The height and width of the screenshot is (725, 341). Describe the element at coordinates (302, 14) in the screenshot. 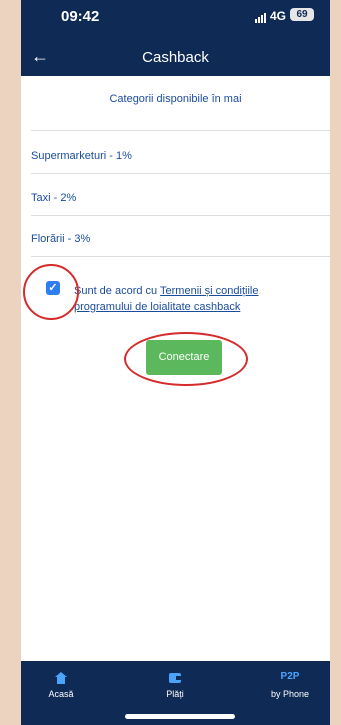

I see `battery-icon: 69` at that location.